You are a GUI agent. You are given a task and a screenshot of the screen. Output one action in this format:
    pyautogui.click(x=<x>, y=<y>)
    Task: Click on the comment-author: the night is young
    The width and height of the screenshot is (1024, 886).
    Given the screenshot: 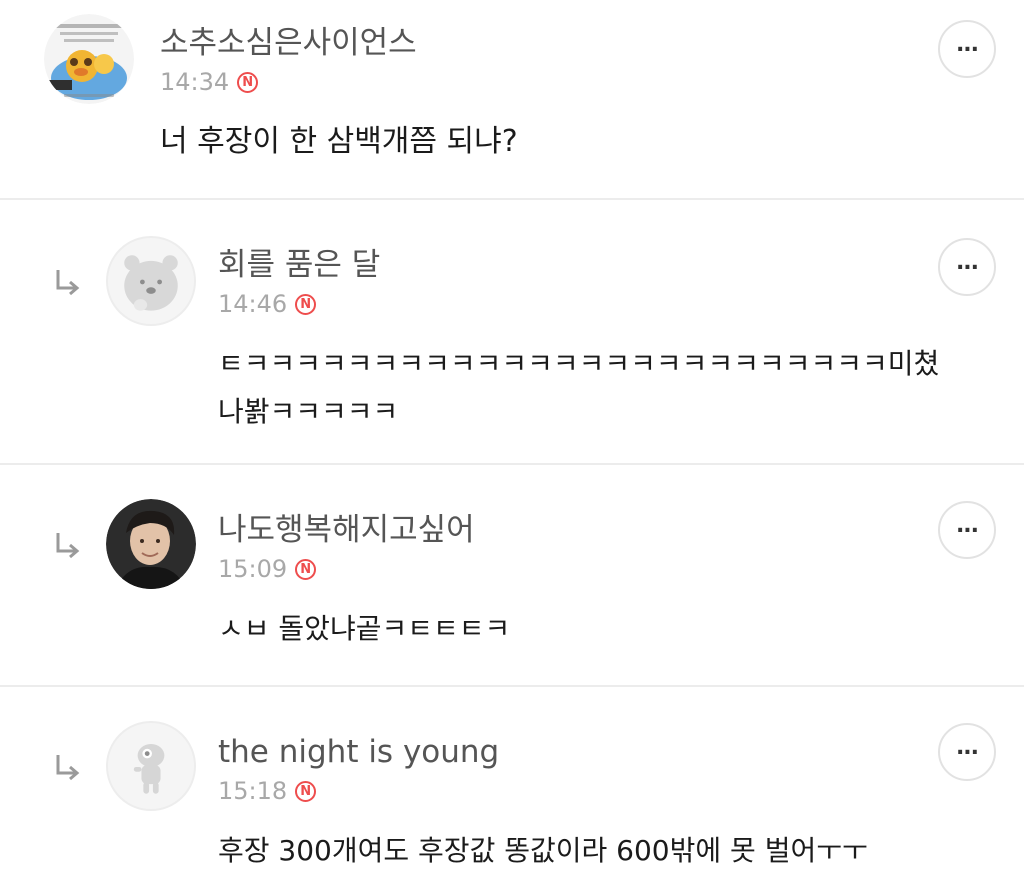 What is the action you would take?
    pyautogui.click(x=358, y=752)
    